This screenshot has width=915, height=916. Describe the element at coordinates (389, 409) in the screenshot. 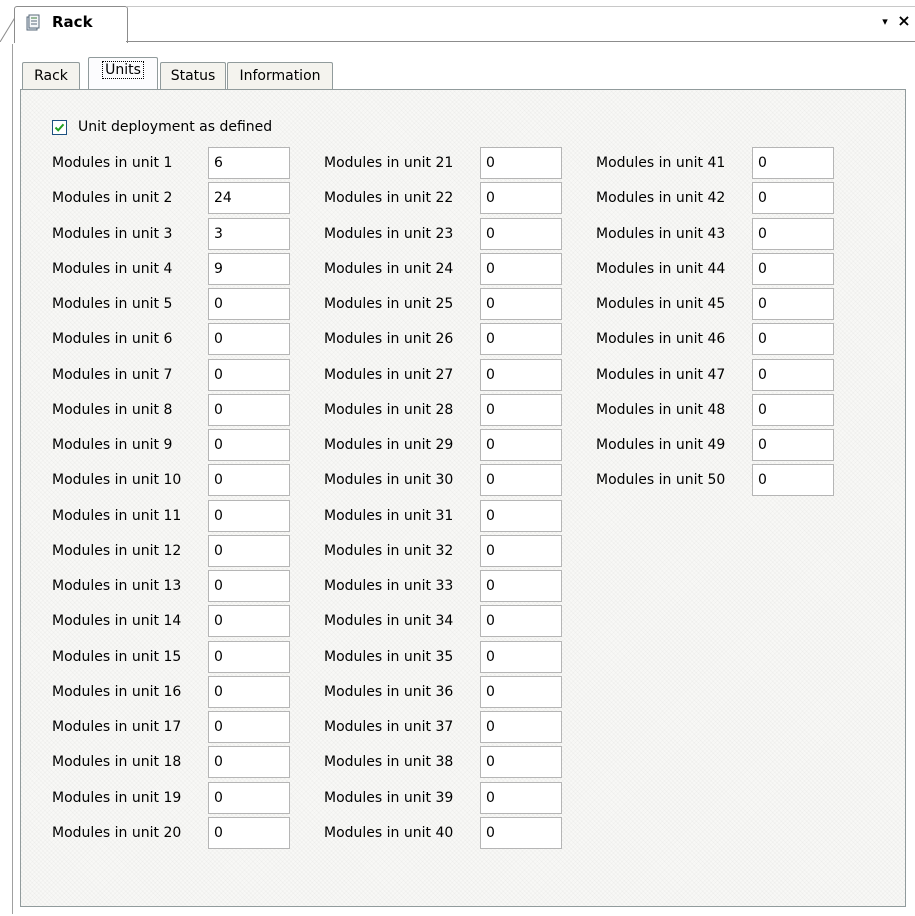

I see `modules-in-unit-28-label: Modules in unit 28` at that location.